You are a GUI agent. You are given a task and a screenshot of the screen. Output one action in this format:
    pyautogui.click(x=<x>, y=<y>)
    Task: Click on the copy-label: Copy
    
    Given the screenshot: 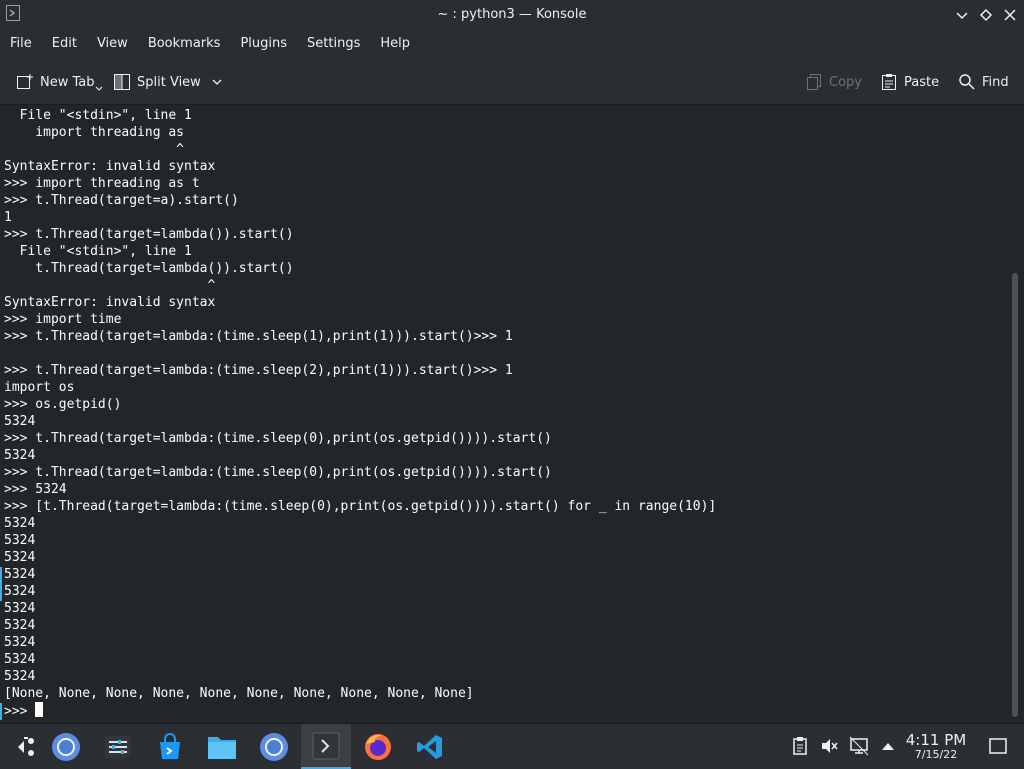 What is the action you would take?
    pyautogui.click(x=845, y=82)
    